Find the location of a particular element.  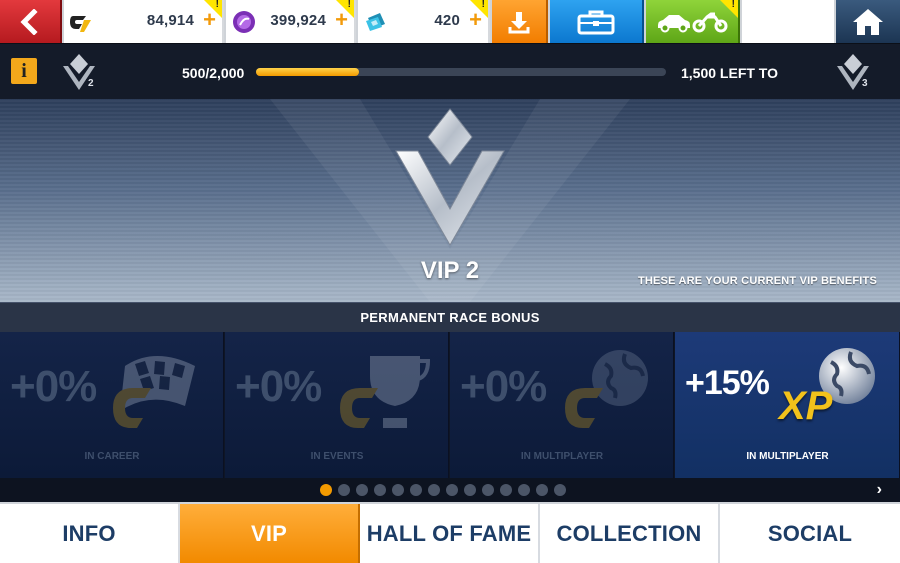

download-icon is located at coordinates (519, 22).